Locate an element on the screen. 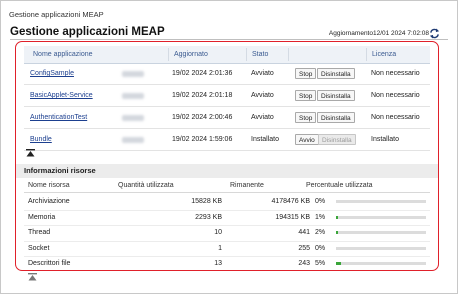 The image size is (458, 294). resource-name: Archiviazione is located at coordinates (49, 201).